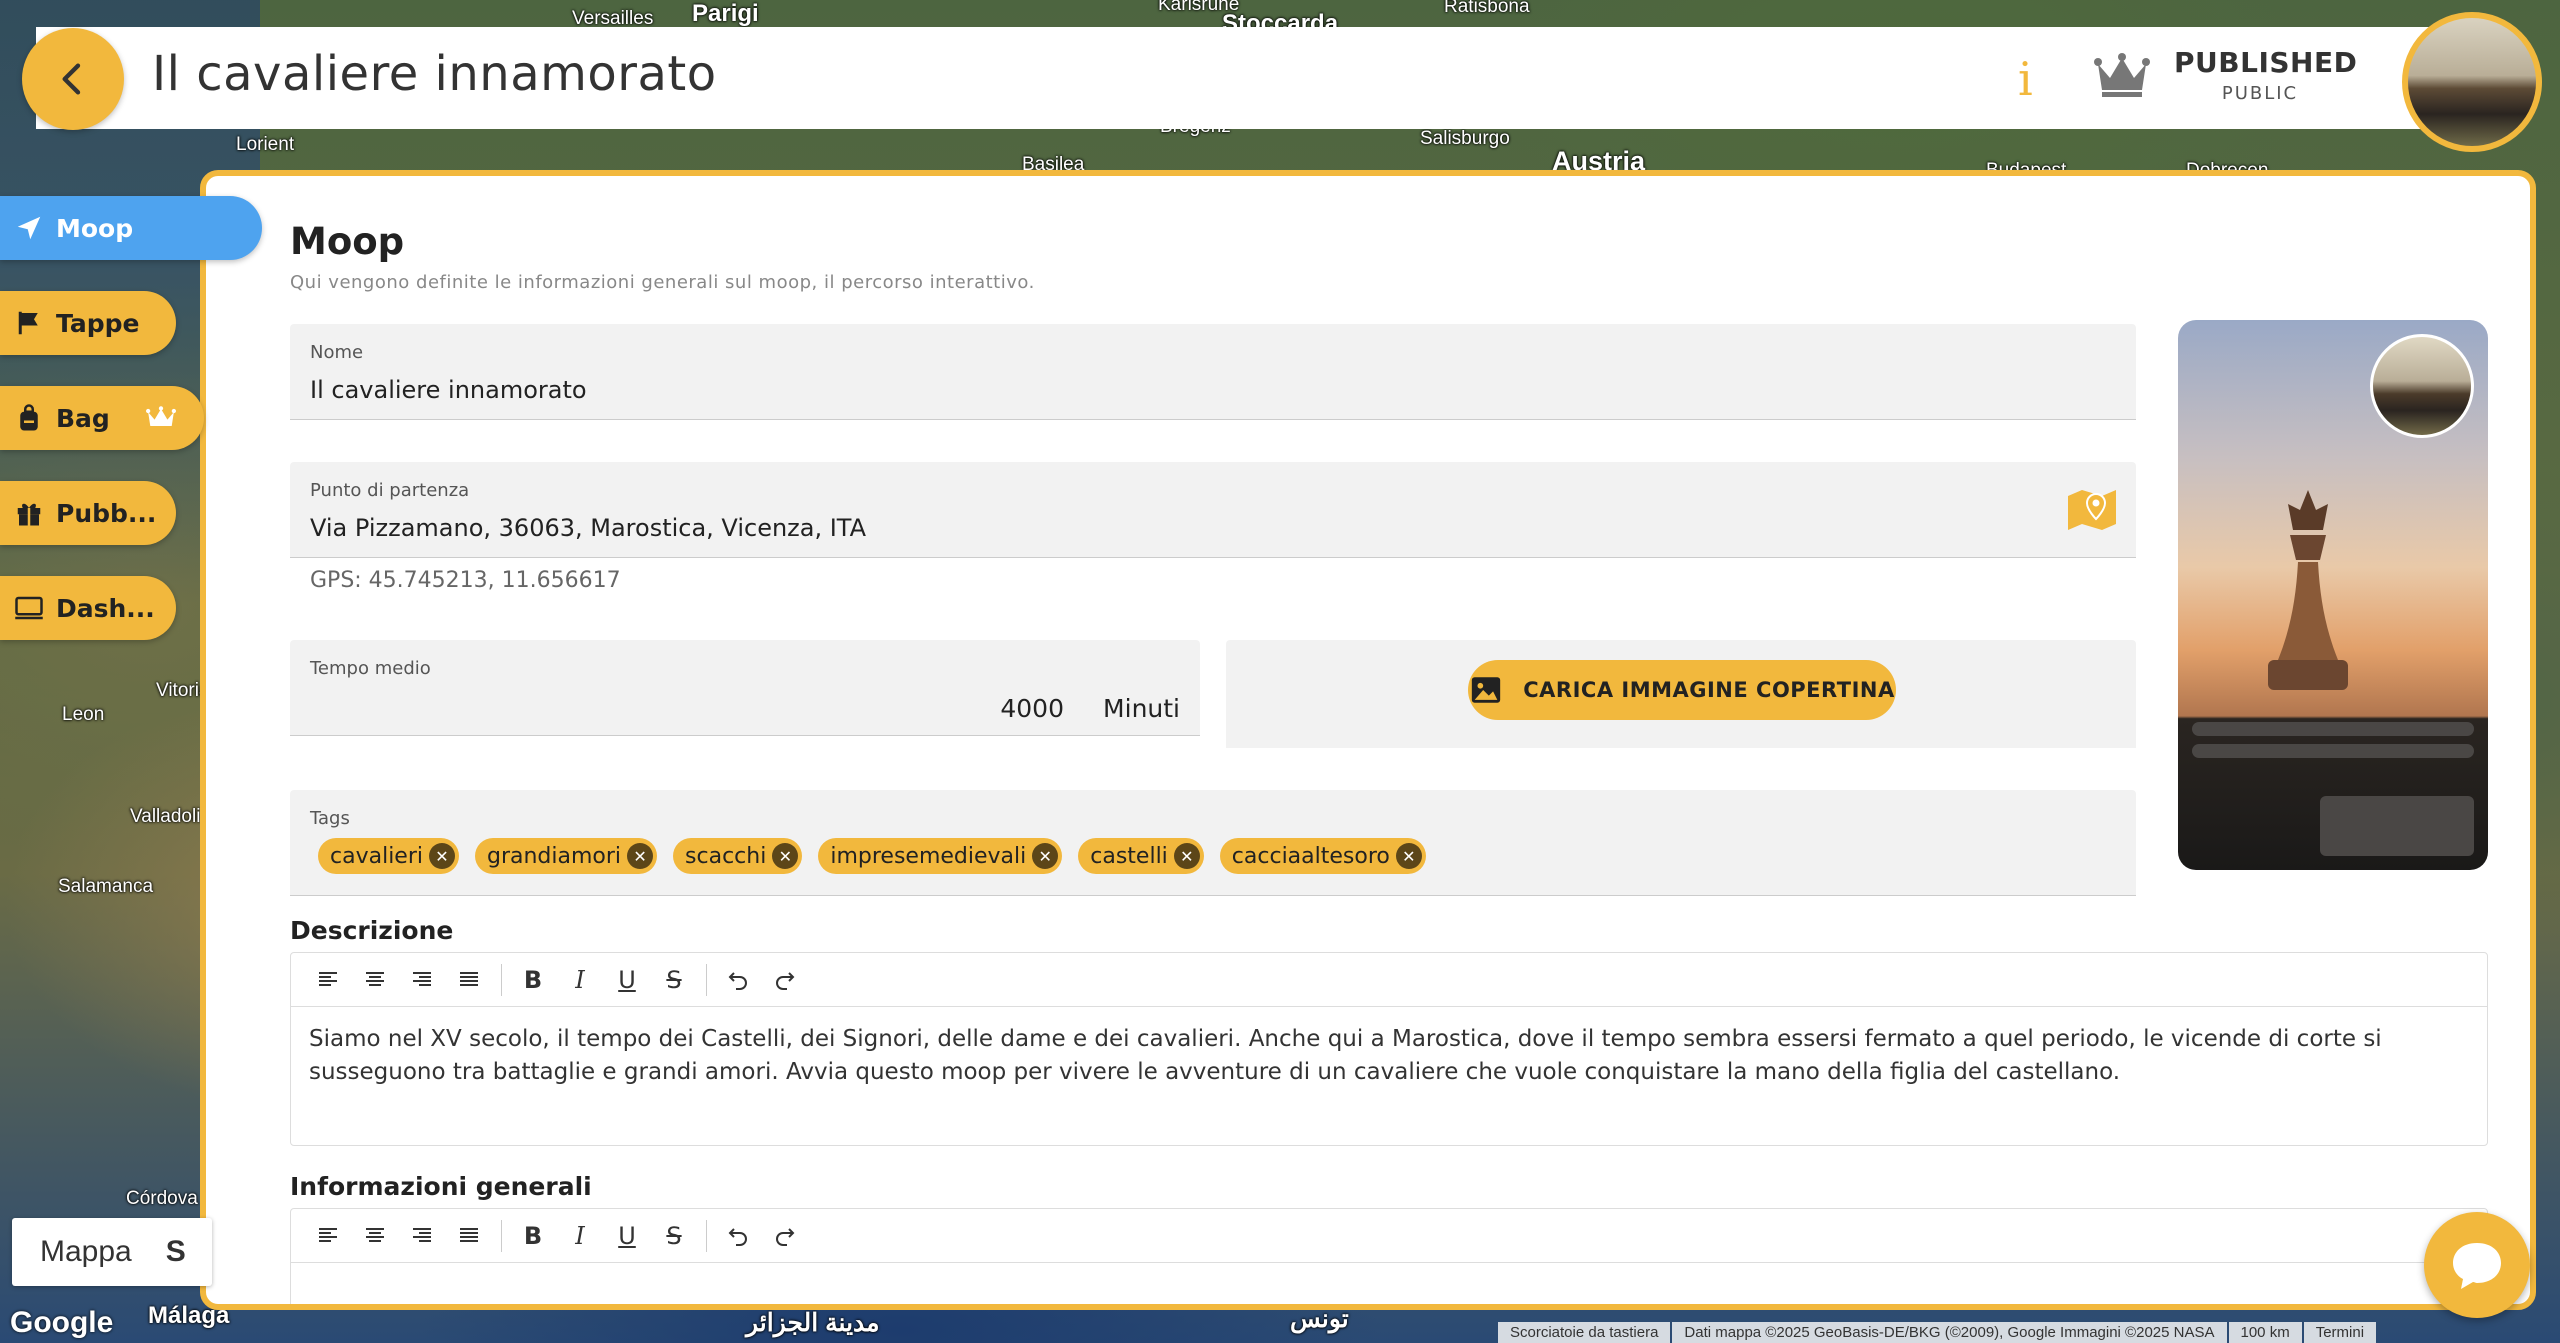  I want to click on info-icon: i, so click(2025, 79).